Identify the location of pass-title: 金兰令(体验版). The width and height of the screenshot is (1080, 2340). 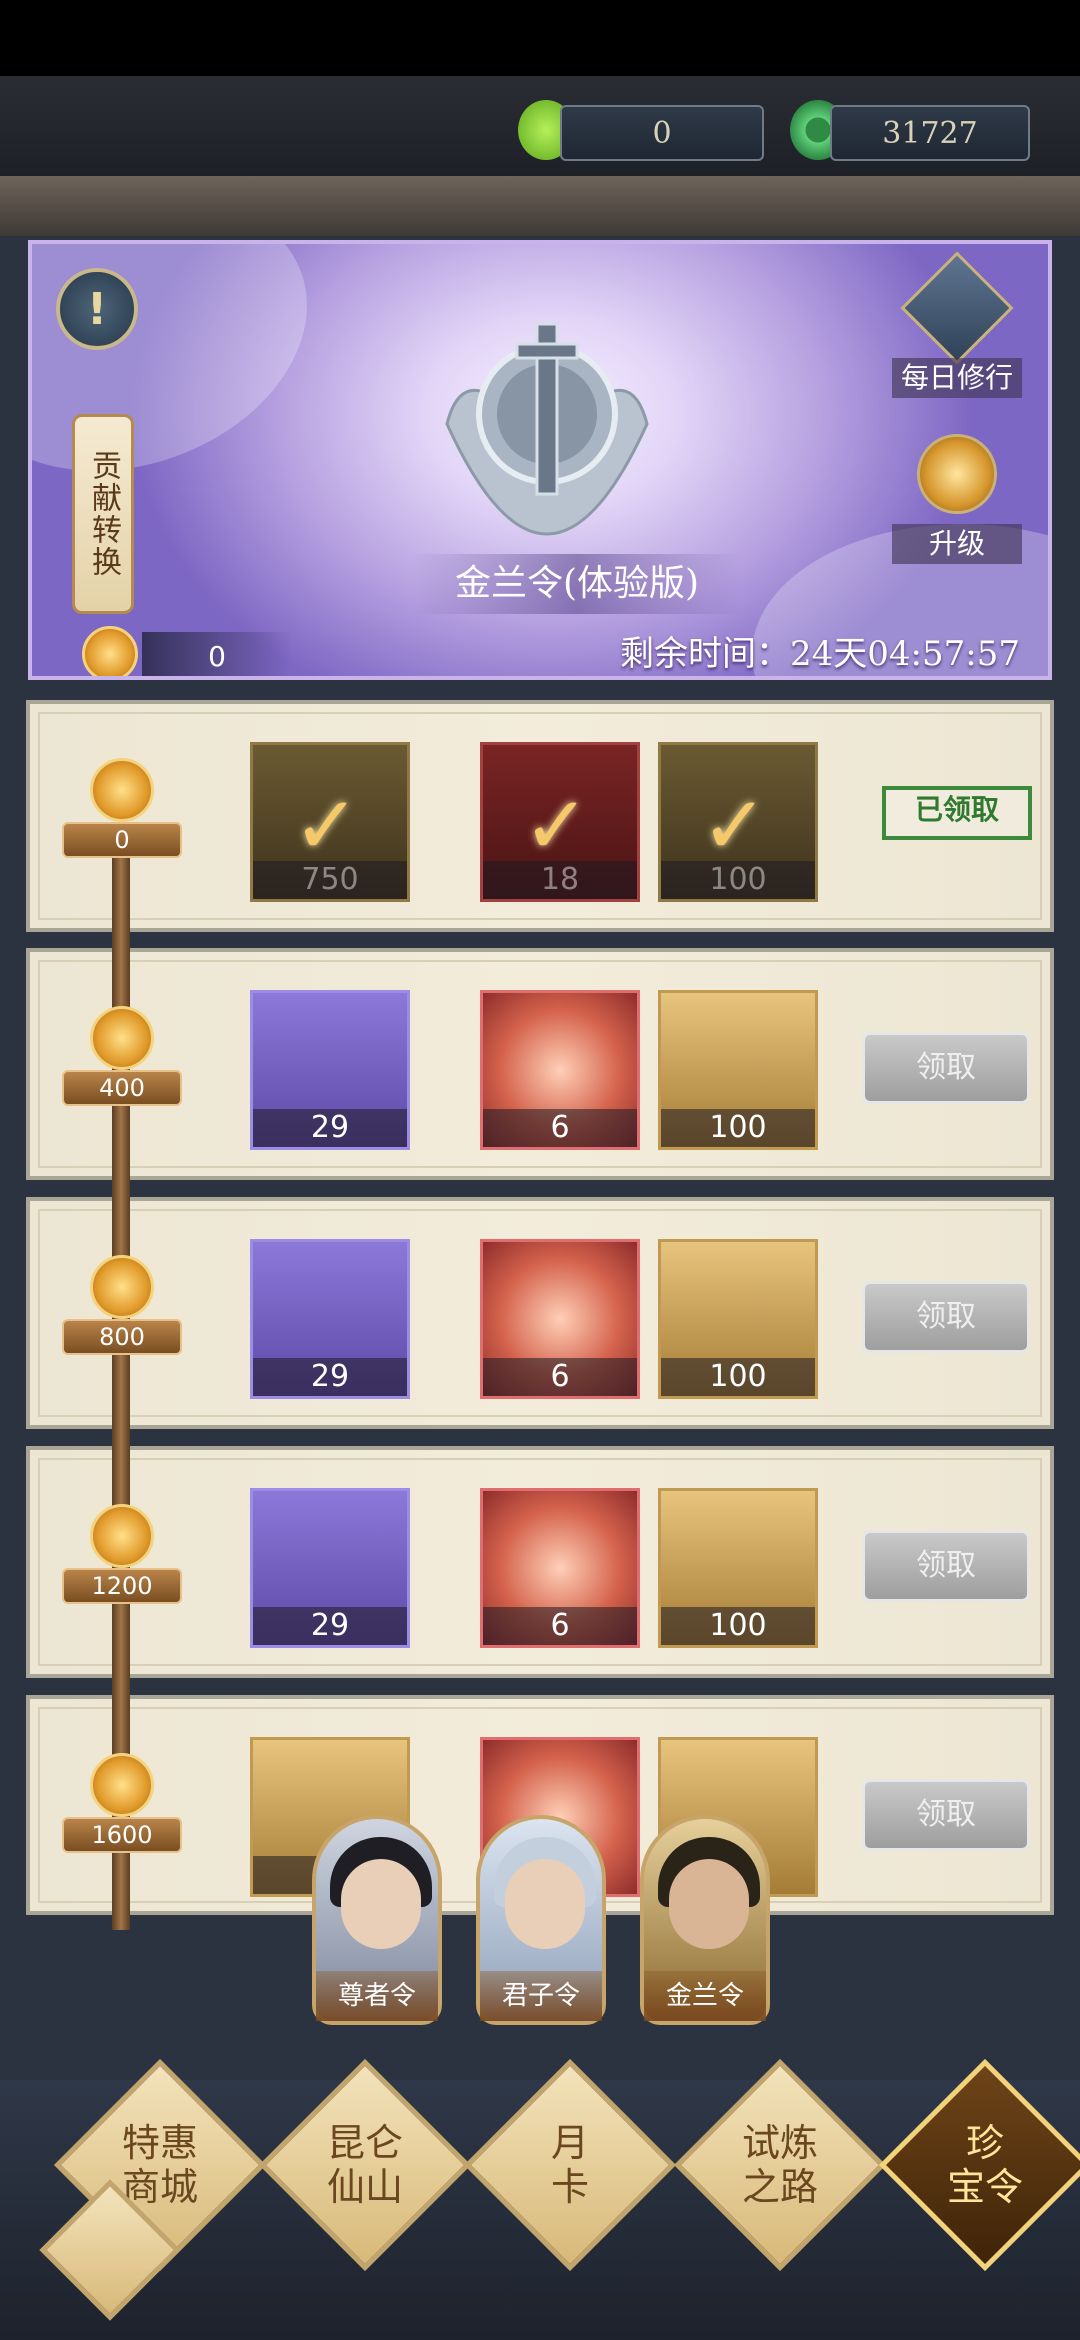
(577, 584).